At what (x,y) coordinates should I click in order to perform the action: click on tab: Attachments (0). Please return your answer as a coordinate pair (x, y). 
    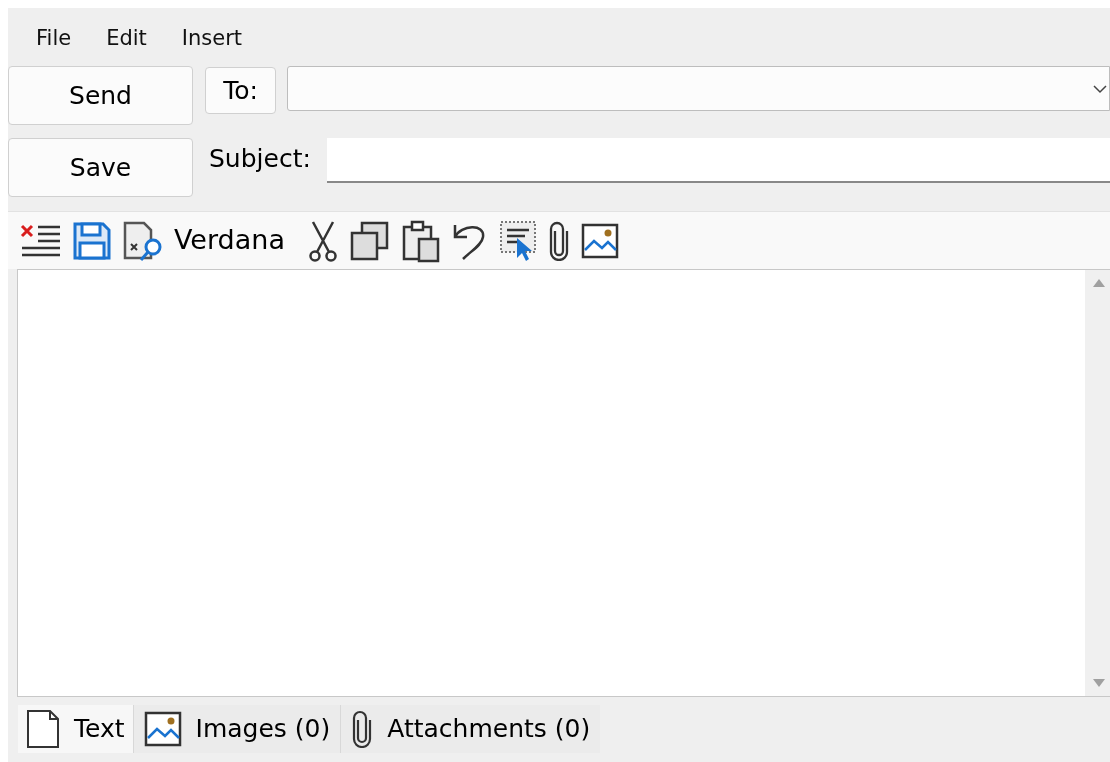
    Looking at the image, I should click on (470, 729).